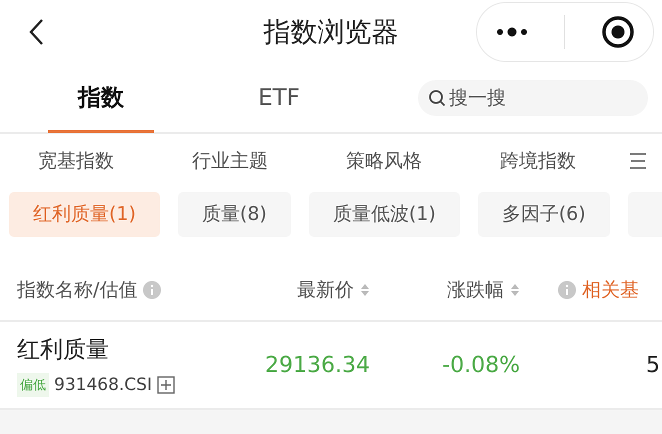 The height and width of the screenshot is (434, 662). I want to click on fund-count-cell: 5, so click(653, 365).